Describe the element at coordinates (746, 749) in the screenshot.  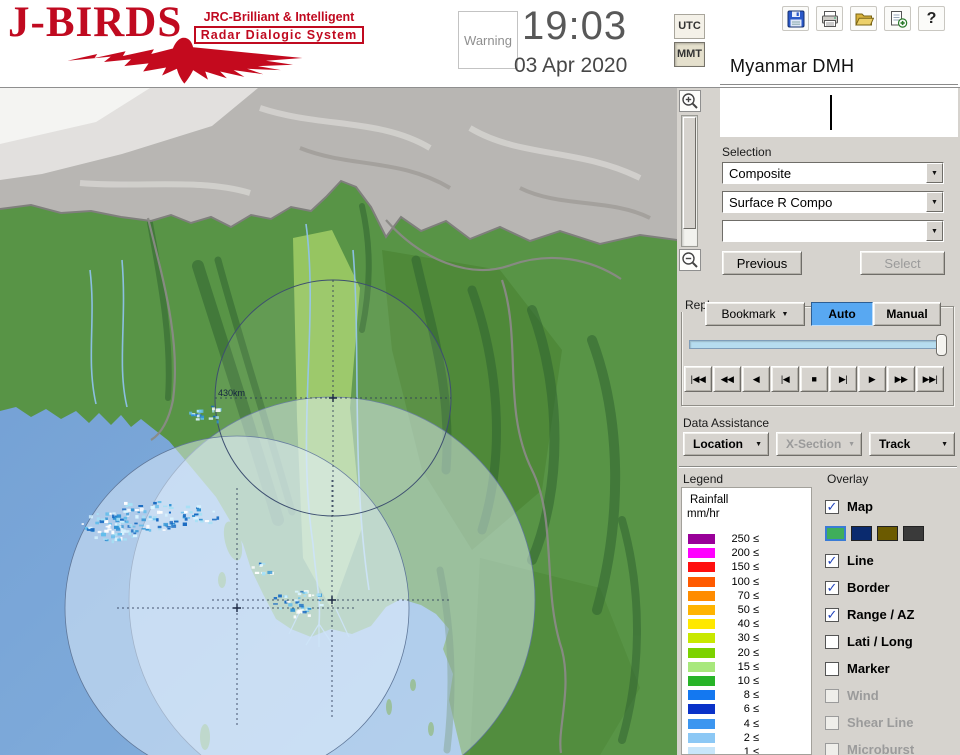
I see `legend-row: 1 ≤` at that location.